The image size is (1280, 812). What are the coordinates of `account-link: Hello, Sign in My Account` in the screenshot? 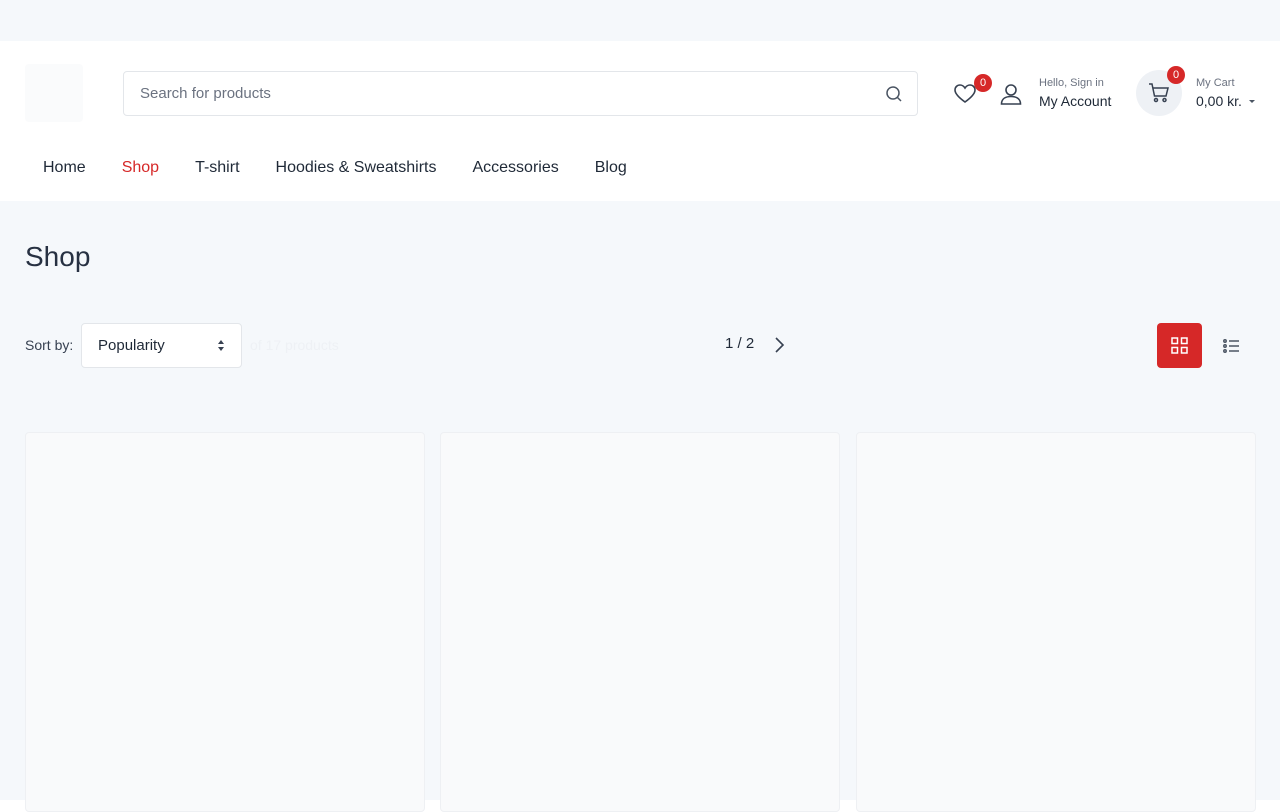 It's located at (1060, 93).